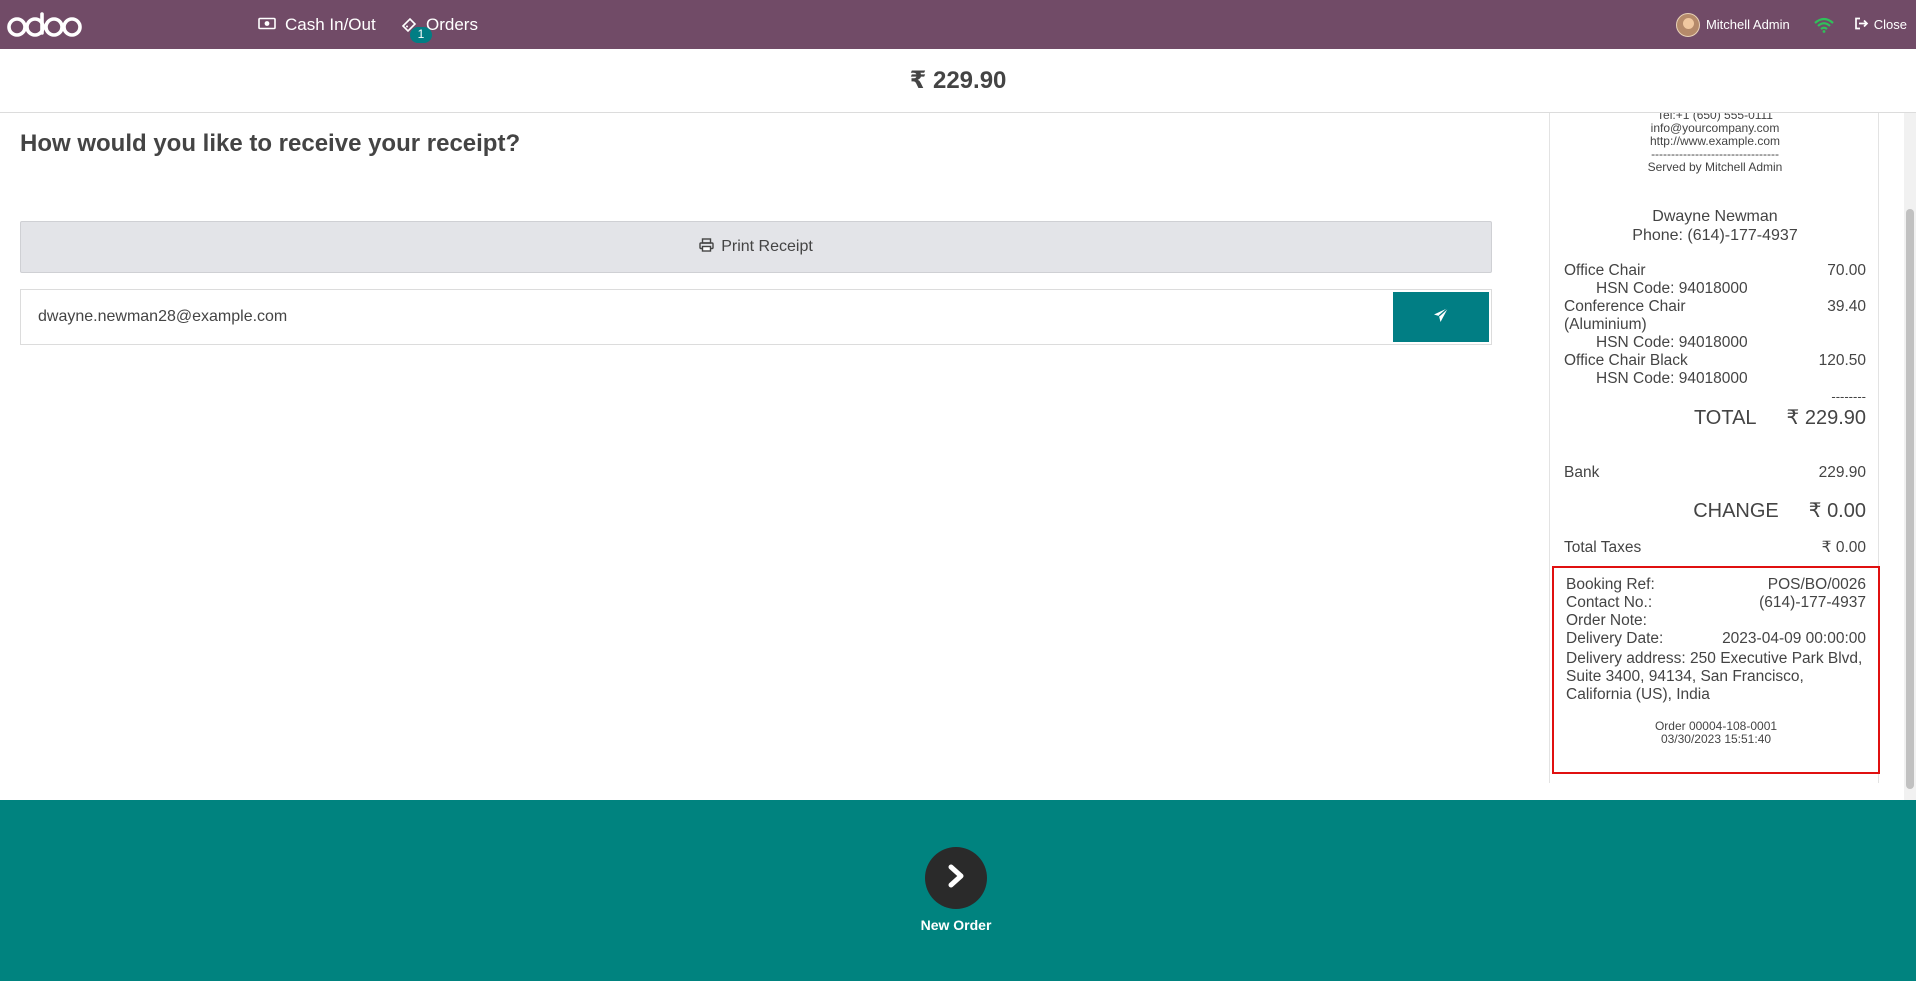 Image resolution: width=1916 pixels, height=981 pixels. What do you see at coordinates (1715, 216) in the screenshot?
I see `customer-name: Dwayne Newman` at bounding box center [1715, 216].